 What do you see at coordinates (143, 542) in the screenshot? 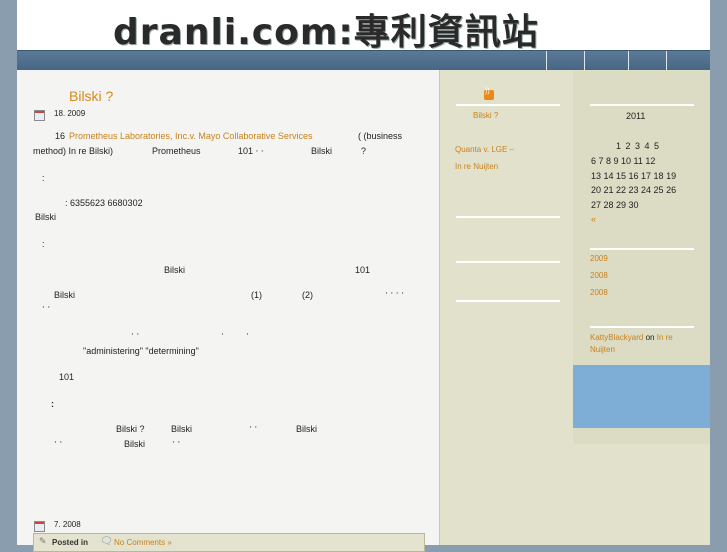
I see `comments-link: No Comments »` at bounding box center [143, 542].